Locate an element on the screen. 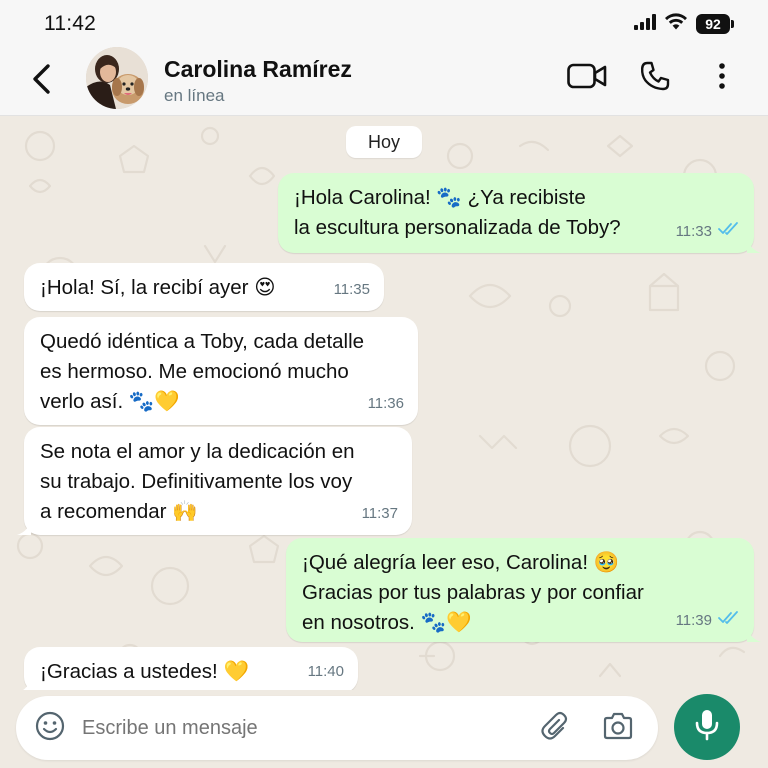 The image size is (768, 768). message-time: 11:37 is located at coordinates (379, 513).